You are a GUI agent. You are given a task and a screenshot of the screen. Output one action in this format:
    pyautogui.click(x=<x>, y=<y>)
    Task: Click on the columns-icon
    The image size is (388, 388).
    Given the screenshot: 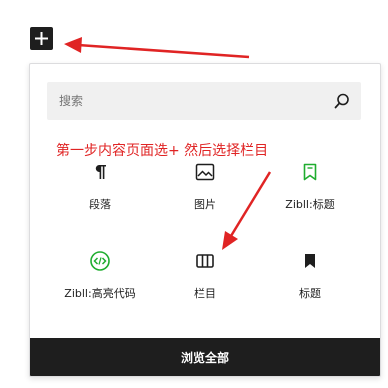 What is the action you would take?
    pyautogui.click(x=205, y=261)
    